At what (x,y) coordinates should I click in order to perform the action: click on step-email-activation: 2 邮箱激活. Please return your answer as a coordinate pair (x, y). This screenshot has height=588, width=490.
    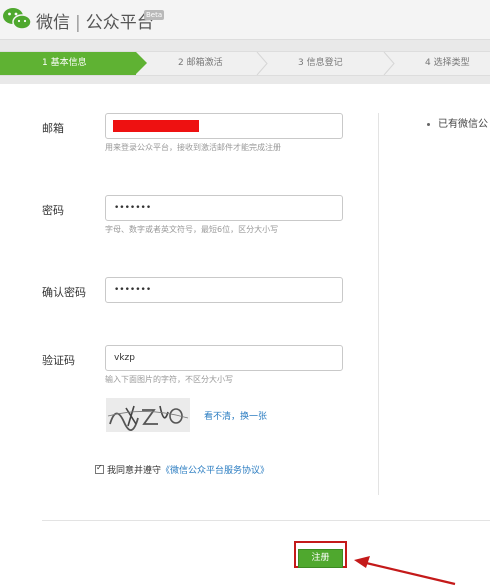
    Looking at the image, I should click on (200, 63).